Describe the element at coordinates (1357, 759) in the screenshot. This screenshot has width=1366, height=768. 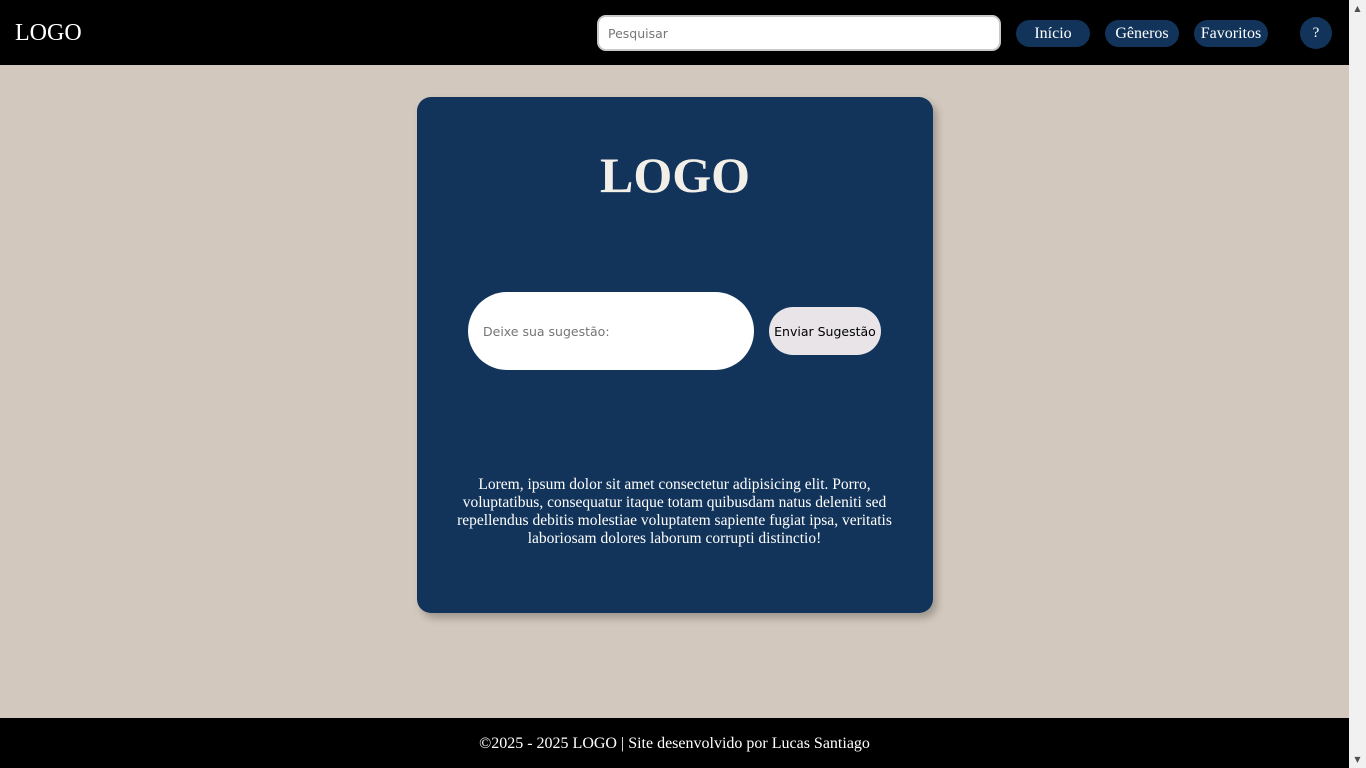
I see `arrow-down-icon: ▼` at that location.